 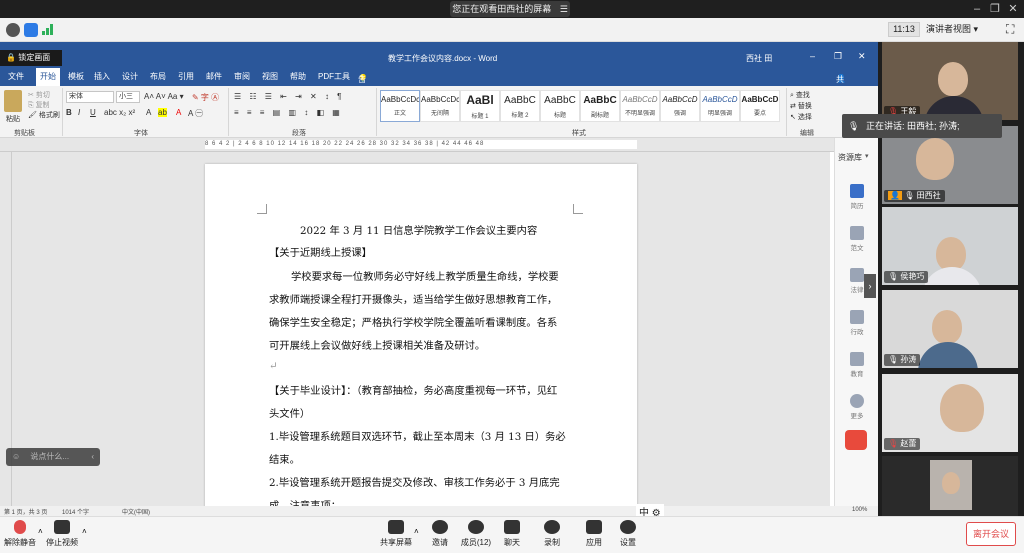 I want to click on replace-button: ⇄ 替换, so click(x=801, y=106).